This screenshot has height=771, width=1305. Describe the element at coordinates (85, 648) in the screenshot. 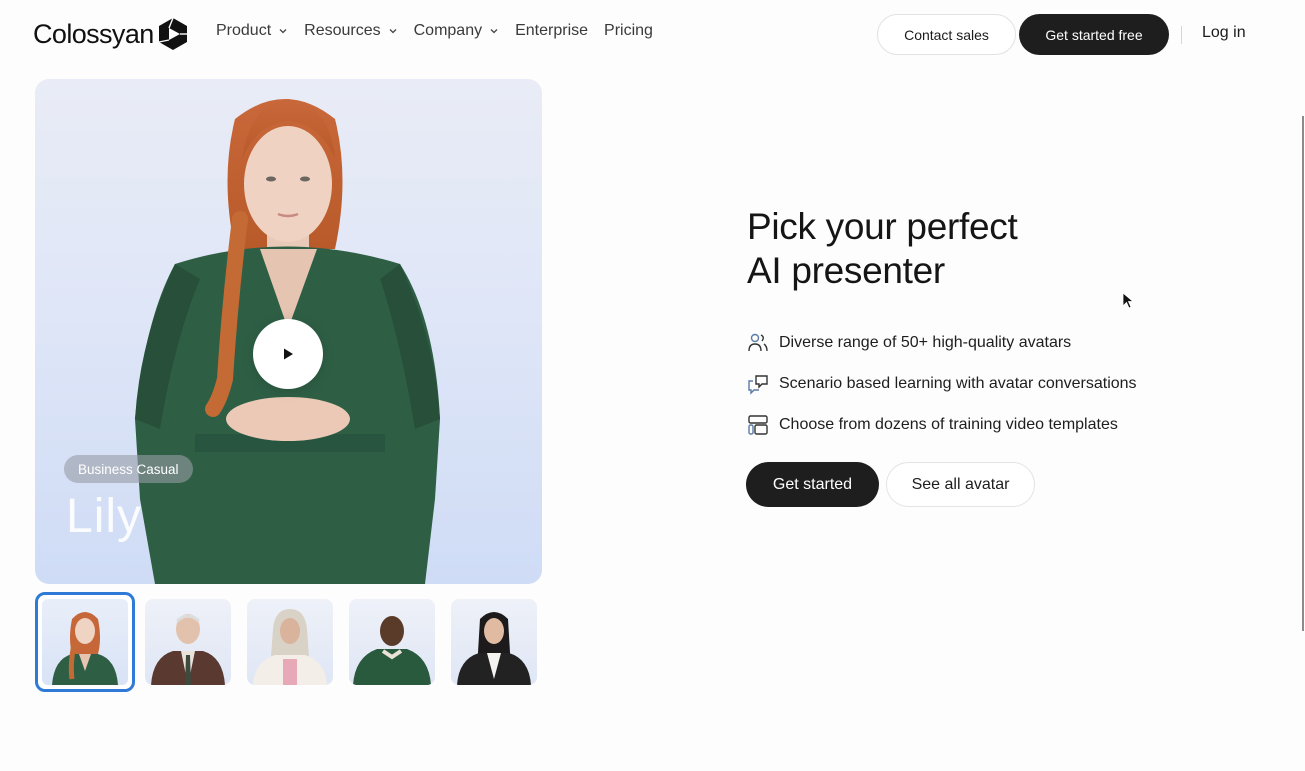

I see `avatar-red-hair-woman-image` at that location.